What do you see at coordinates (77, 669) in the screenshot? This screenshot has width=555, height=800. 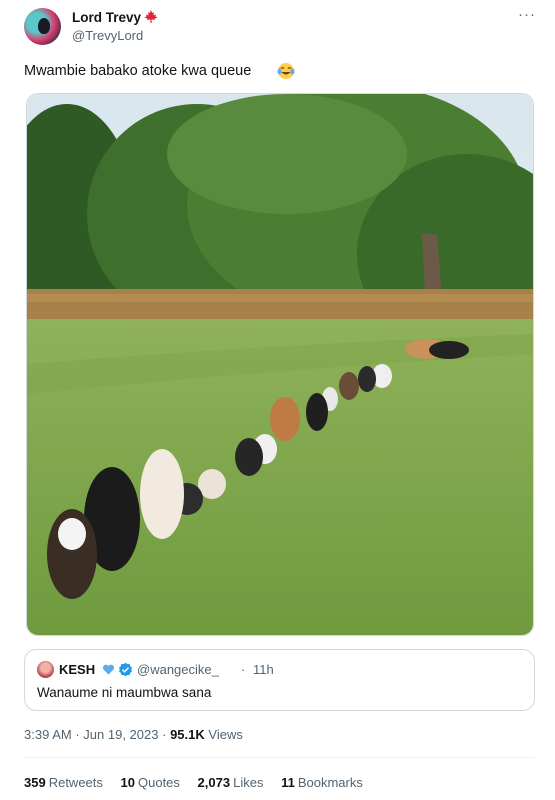 I see `quoted-author-name: KESH` at bounding box center [77, 669].